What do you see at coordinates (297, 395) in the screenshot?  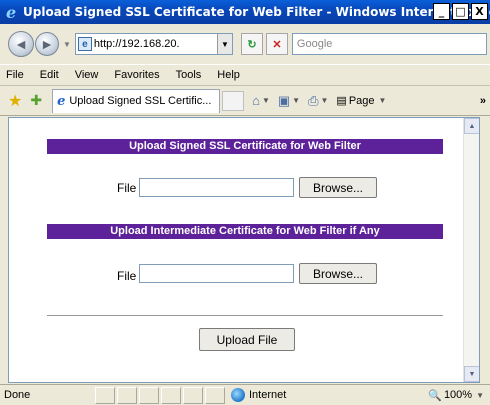 I see `security-zone: Internet` at bounding box center [297, 395].